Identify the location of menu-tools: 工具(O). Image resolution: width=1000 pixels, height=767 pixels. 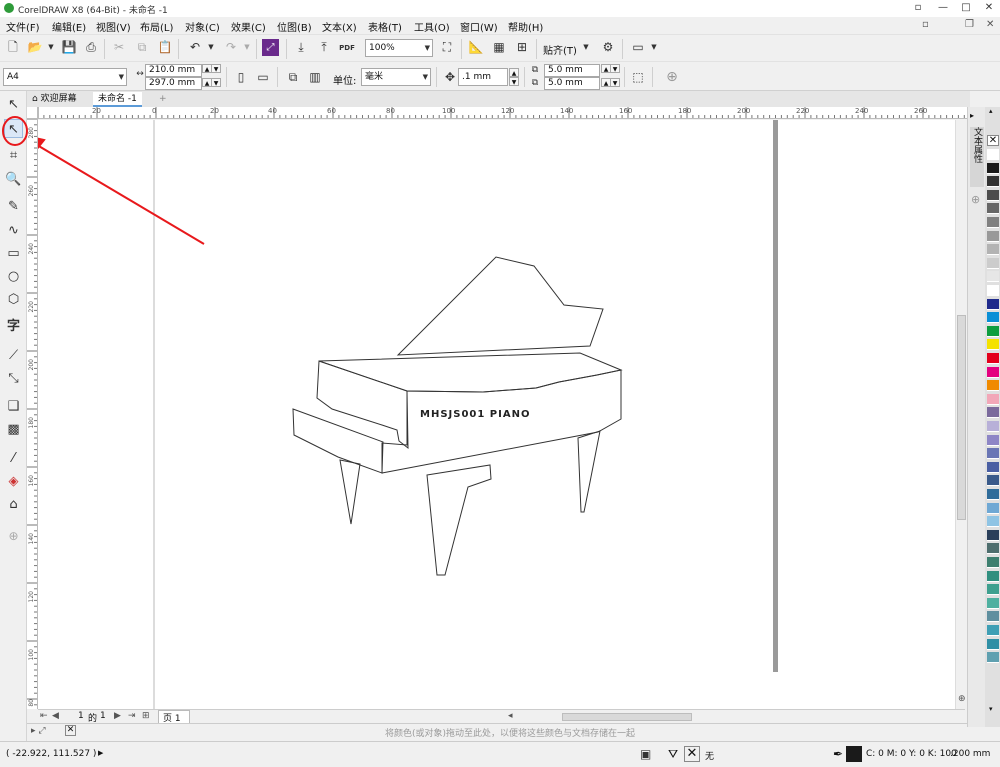
(432, 26).